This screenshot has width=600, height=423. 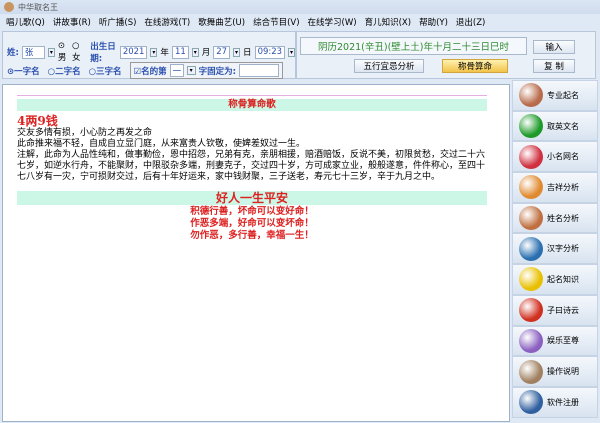 I want to click on surname-select: 张, so click(x=33, y=52).